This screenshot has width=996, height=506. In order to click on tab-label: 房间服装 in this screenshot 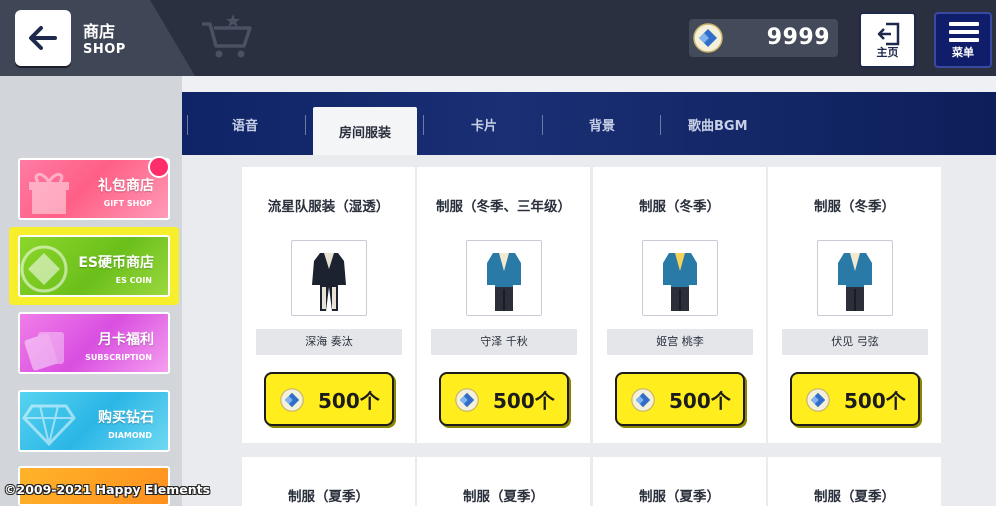, I will do `click(364, 133)`.